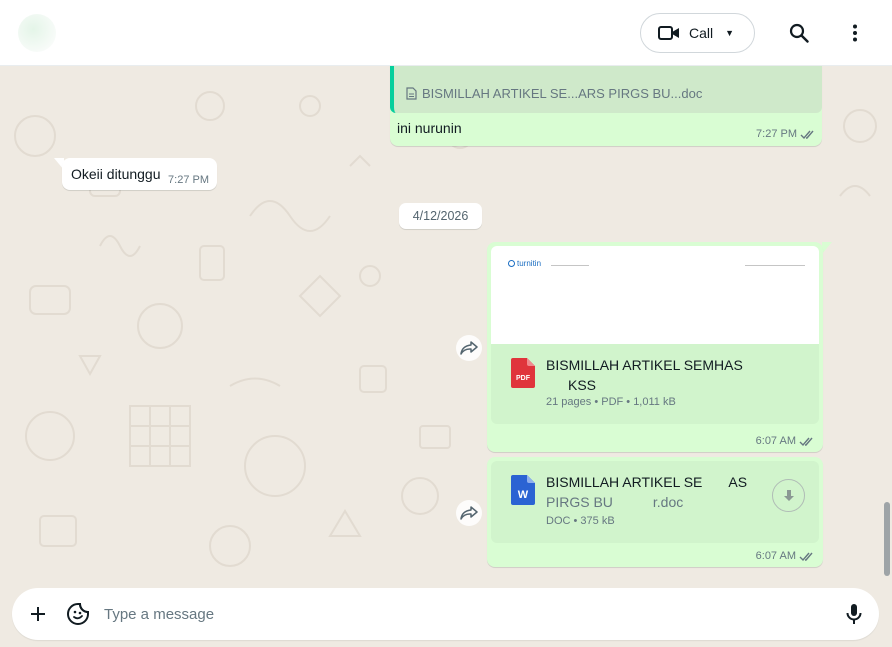 The width and height of the screenshot is (892, 647). What do you see at coordinates (647, 492) in the screenshot?
I see `doc-file-name: BISMILLAH ARTIKEL SE AS PIRGS BU r.doc` at bounding box center [647, 492].